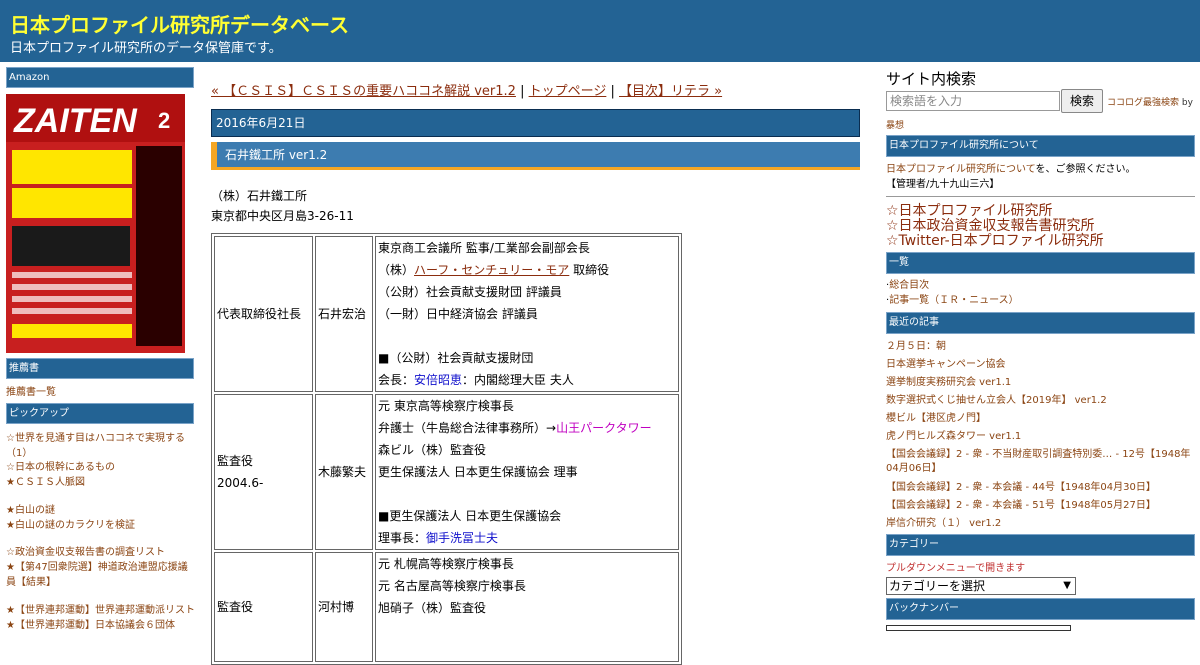 The image size is (1200, 665). I want to click on pickup-link: ★【第47回衆院選】神道政治連盟応援議員【結果】, so click(98, 575).